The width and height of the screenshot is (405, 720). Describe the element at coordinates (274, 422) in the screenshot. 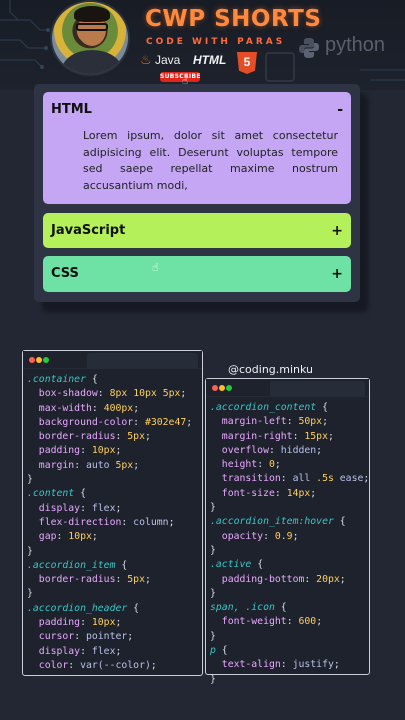

I see `code-line: margin-left: 50px;` at that location.